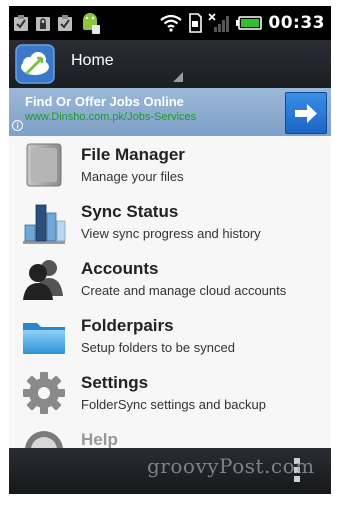  I want to click on watermark: groovyPost.com, so click(231, 466).